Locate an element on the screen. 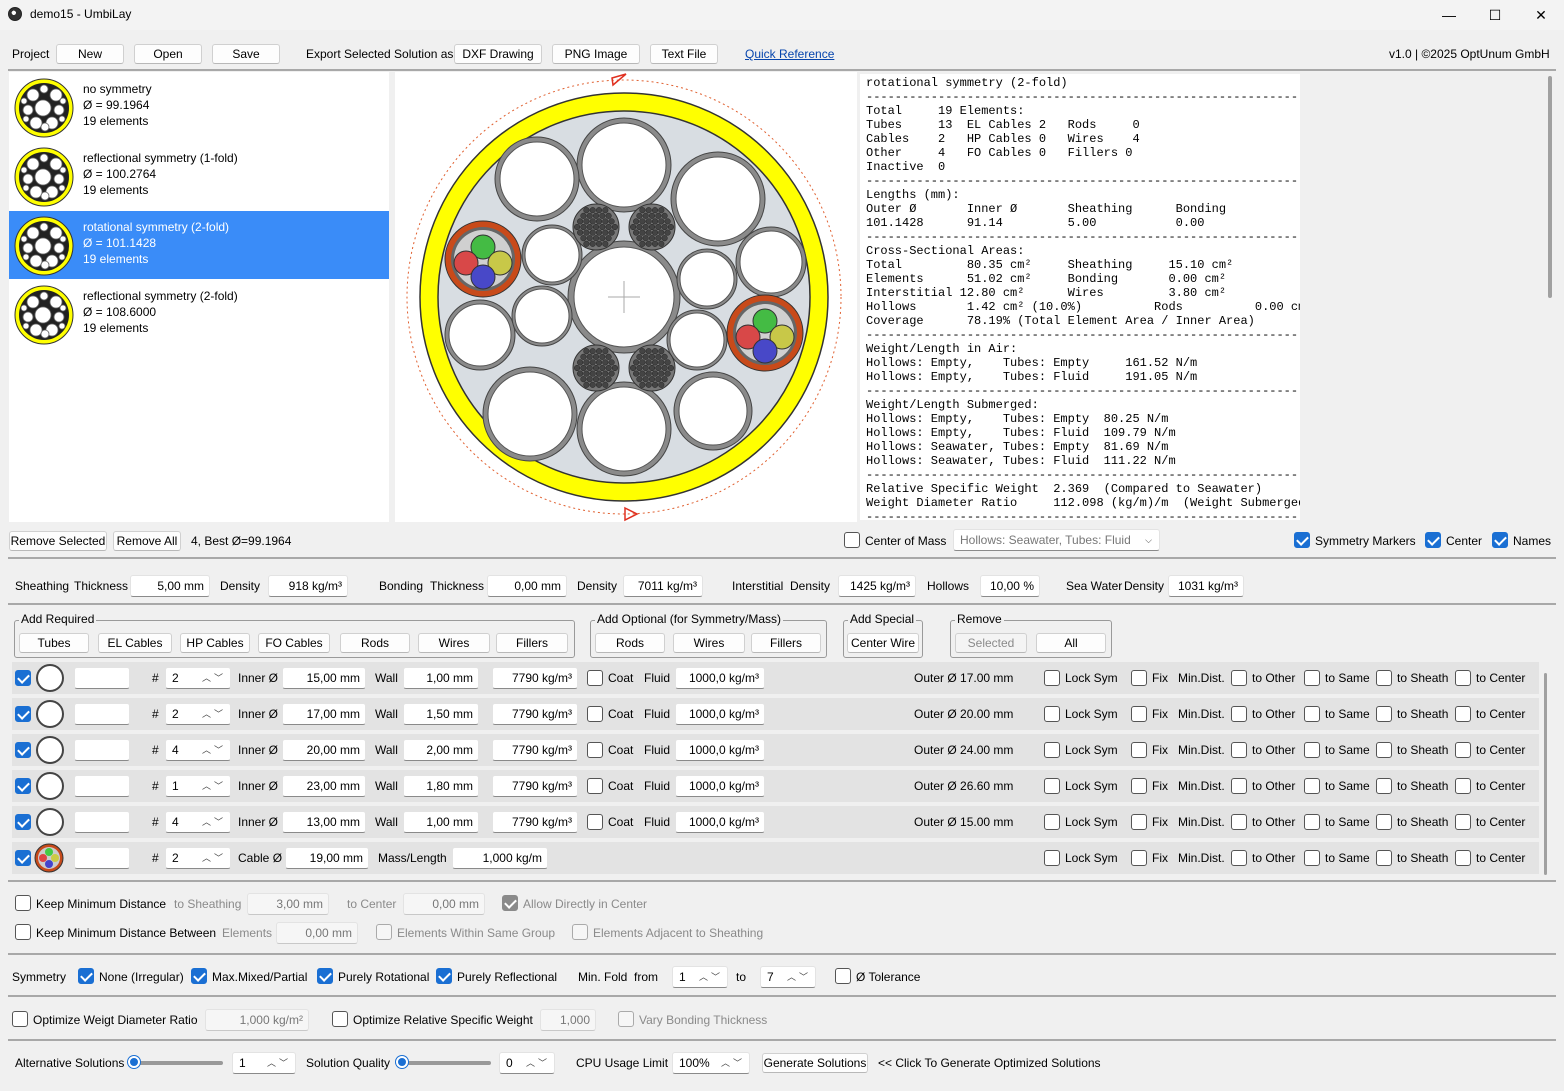  save-button: Save is located at coordinates (246, 54).